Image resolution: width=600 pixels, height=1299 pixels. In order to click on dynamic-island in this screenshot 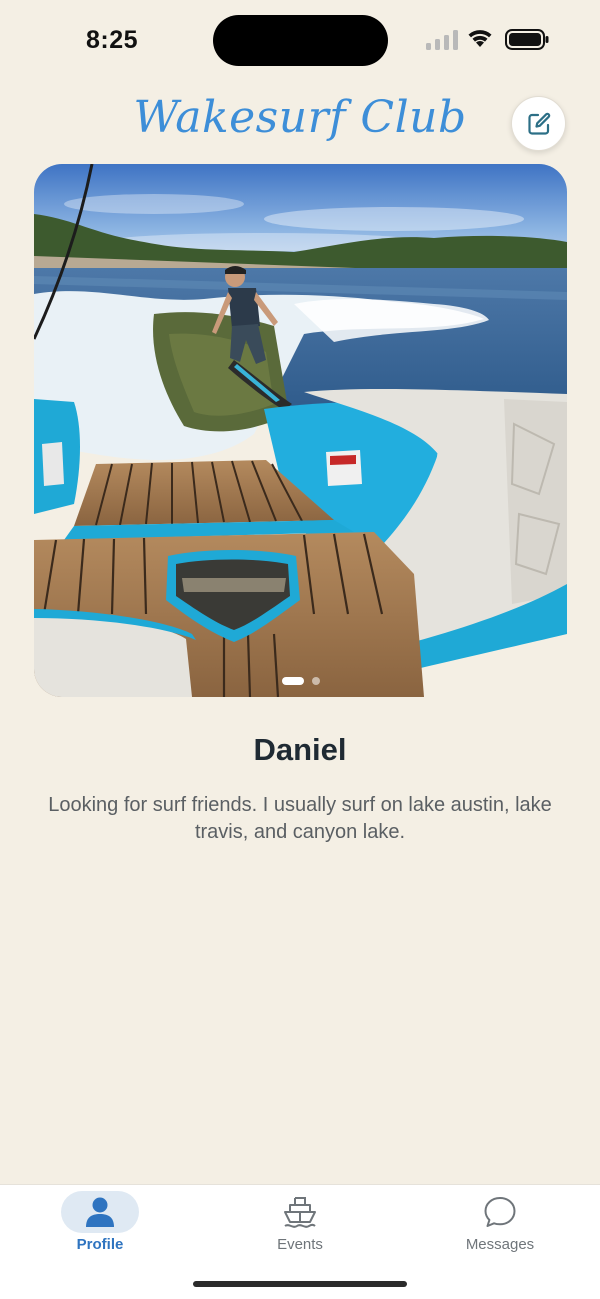, I will do `click(300, 40)`.